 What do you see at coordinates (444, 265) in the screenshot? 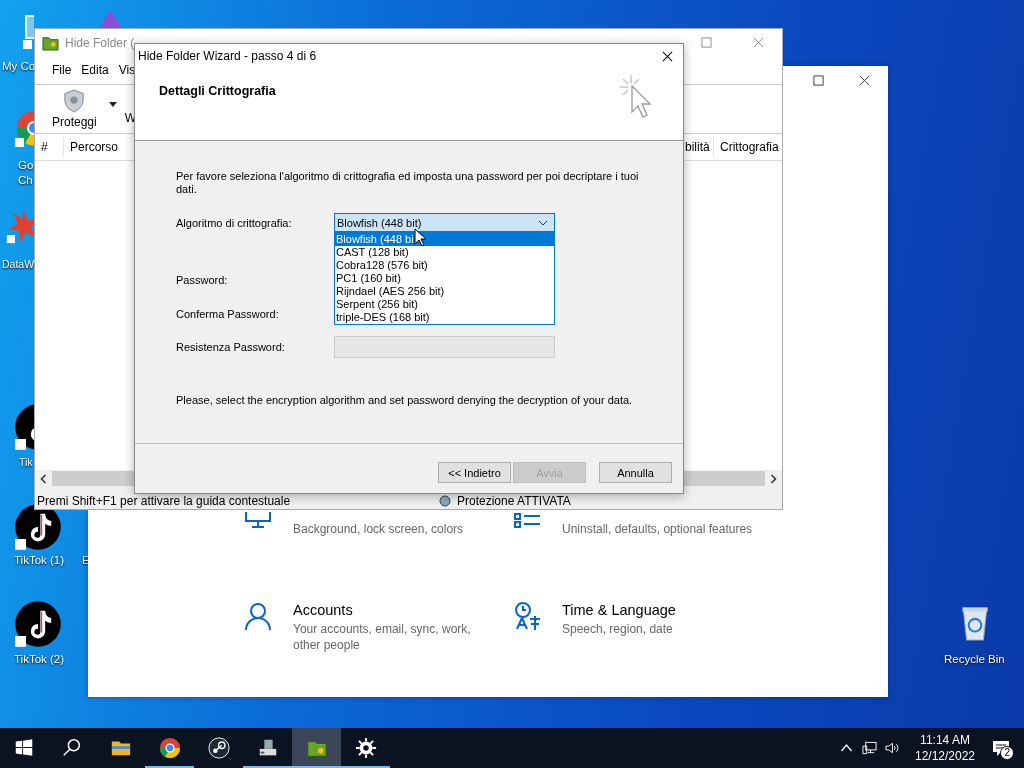
I see `dropdown-option: Cobra128 (576 bit)` at bounding box center [444, 265].